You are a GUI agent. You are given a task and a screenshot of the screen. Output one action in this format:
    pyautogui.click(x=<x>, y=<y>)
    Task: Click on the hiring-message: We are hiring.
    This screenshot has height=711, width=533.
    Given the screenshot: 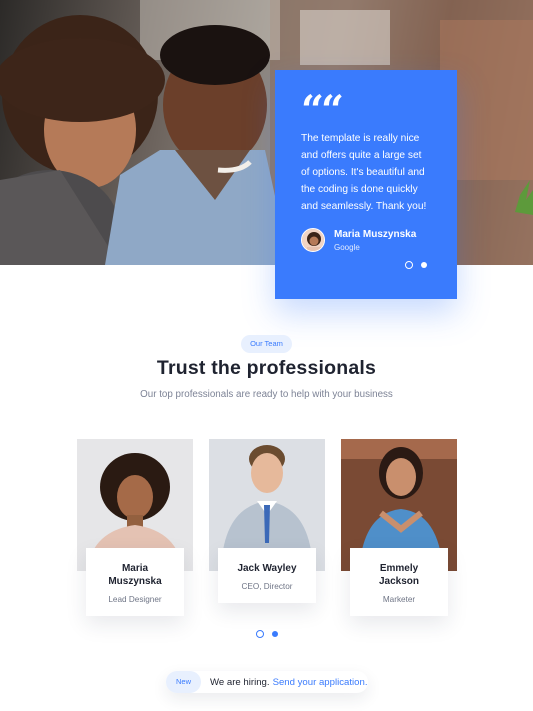 What is the action you would take?
    pyautogui.click(x=240, y=682)
    